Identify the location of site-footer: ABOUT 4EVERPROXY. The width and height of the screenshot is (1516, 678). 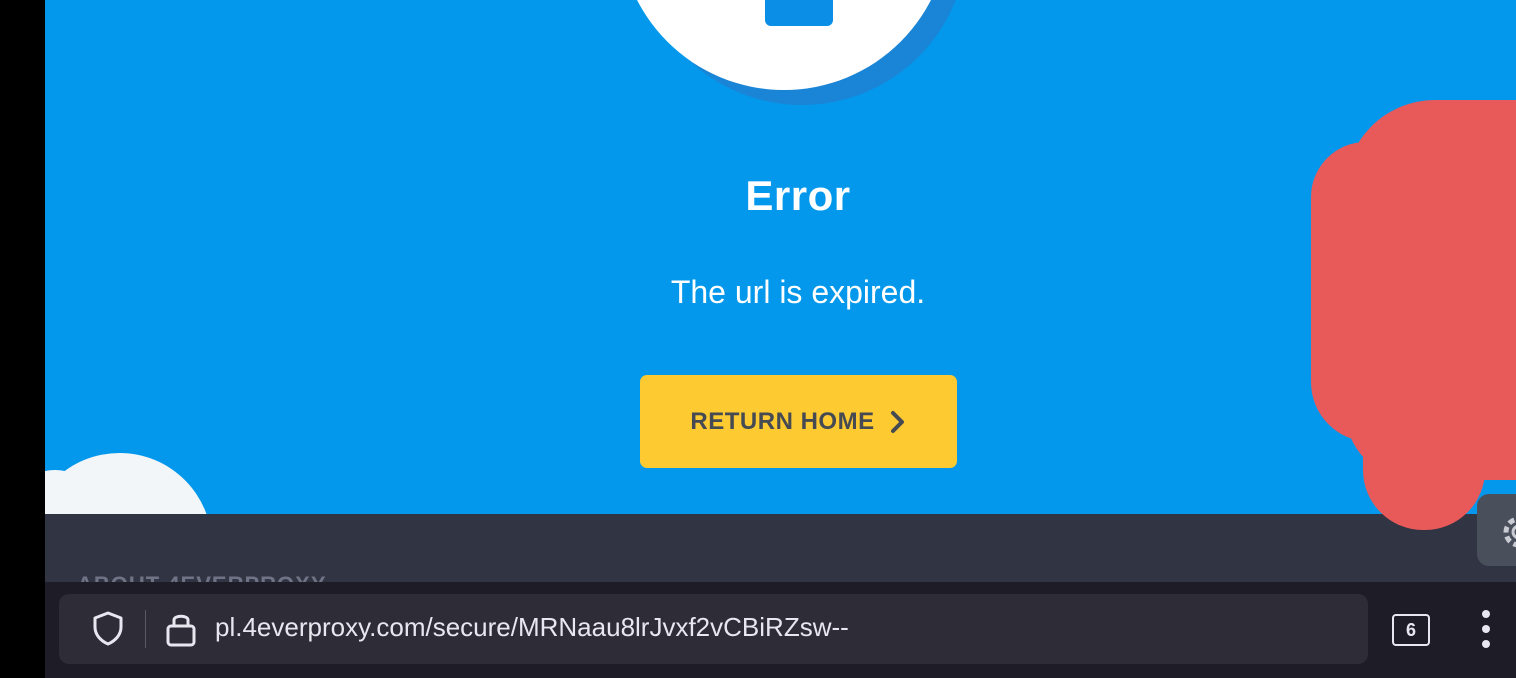
(780, 548).